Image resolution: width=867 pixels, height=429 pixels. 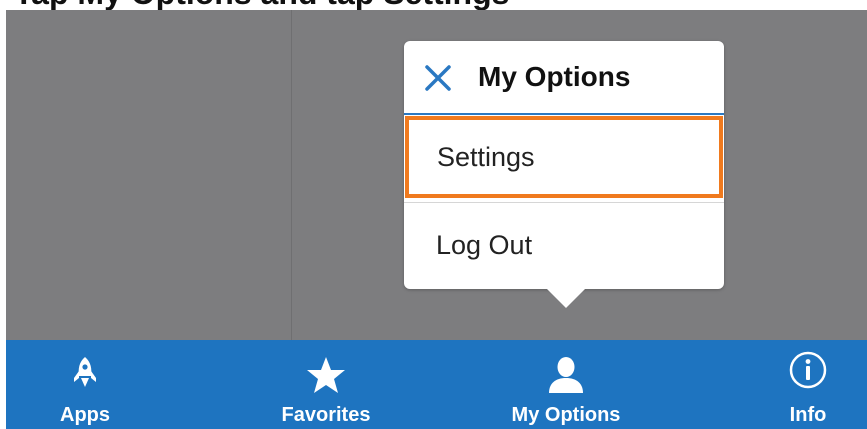 I want to click on info-icon, so click(x=808, y=370).